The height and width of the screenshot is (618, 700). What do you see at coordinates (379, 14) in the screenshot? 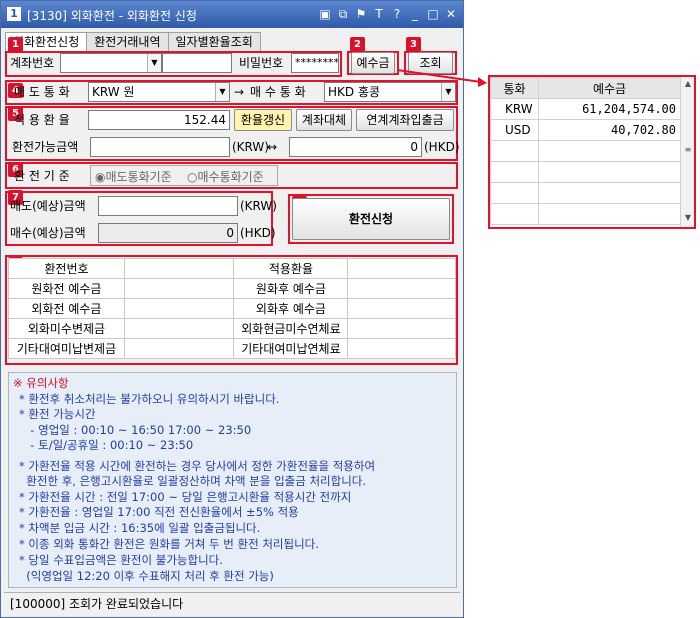
I see `text-icon: T` at bounding box center [379, 14].